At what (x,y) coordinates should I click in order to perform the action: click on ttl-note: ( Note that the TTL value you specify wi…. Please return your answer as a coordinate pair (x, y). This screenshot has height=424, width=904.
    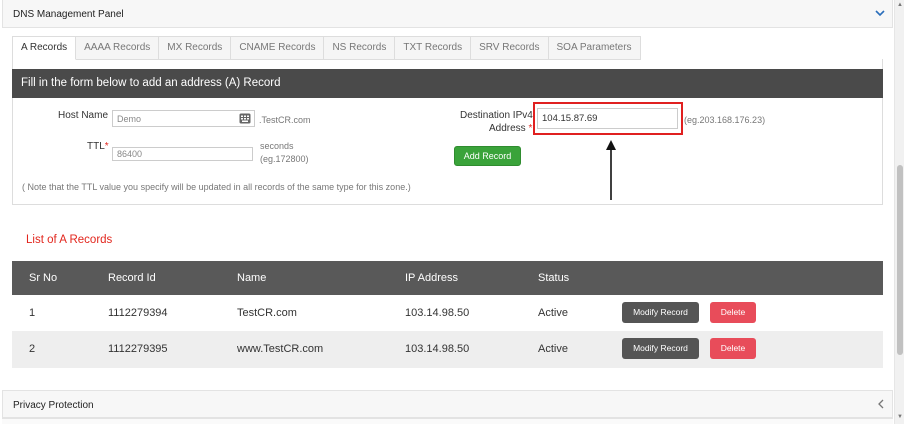
    Looking at the image, I should click on (216, 187).